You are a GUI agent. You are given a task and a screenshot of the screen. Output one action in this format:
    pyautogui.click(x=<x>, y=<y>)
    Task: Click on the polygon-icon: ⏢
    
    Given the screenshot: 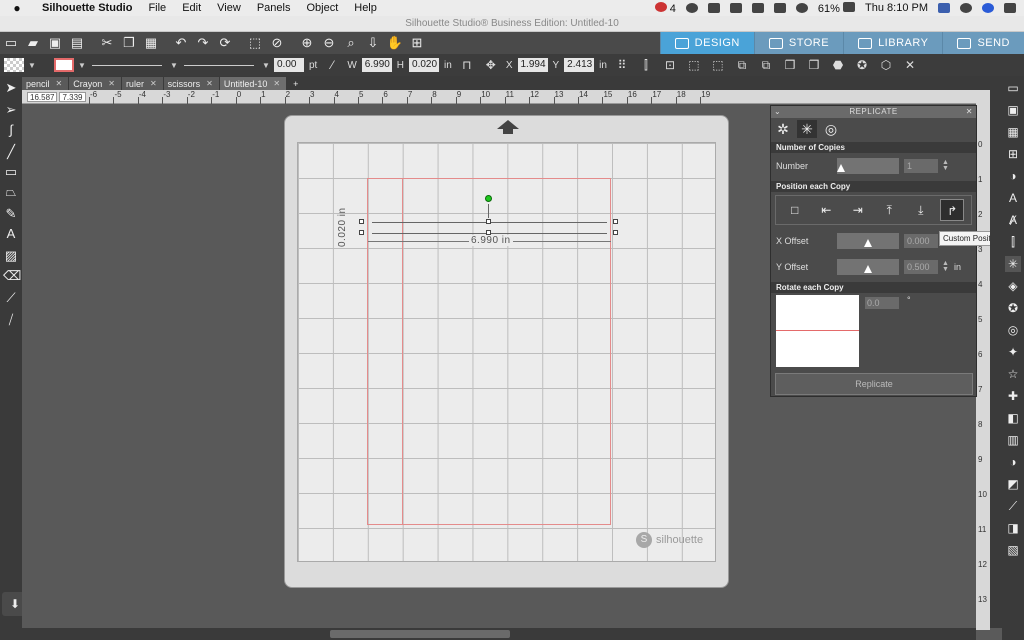 What is the action you would take?
    pyautogui.click(x=11, y=192)
    